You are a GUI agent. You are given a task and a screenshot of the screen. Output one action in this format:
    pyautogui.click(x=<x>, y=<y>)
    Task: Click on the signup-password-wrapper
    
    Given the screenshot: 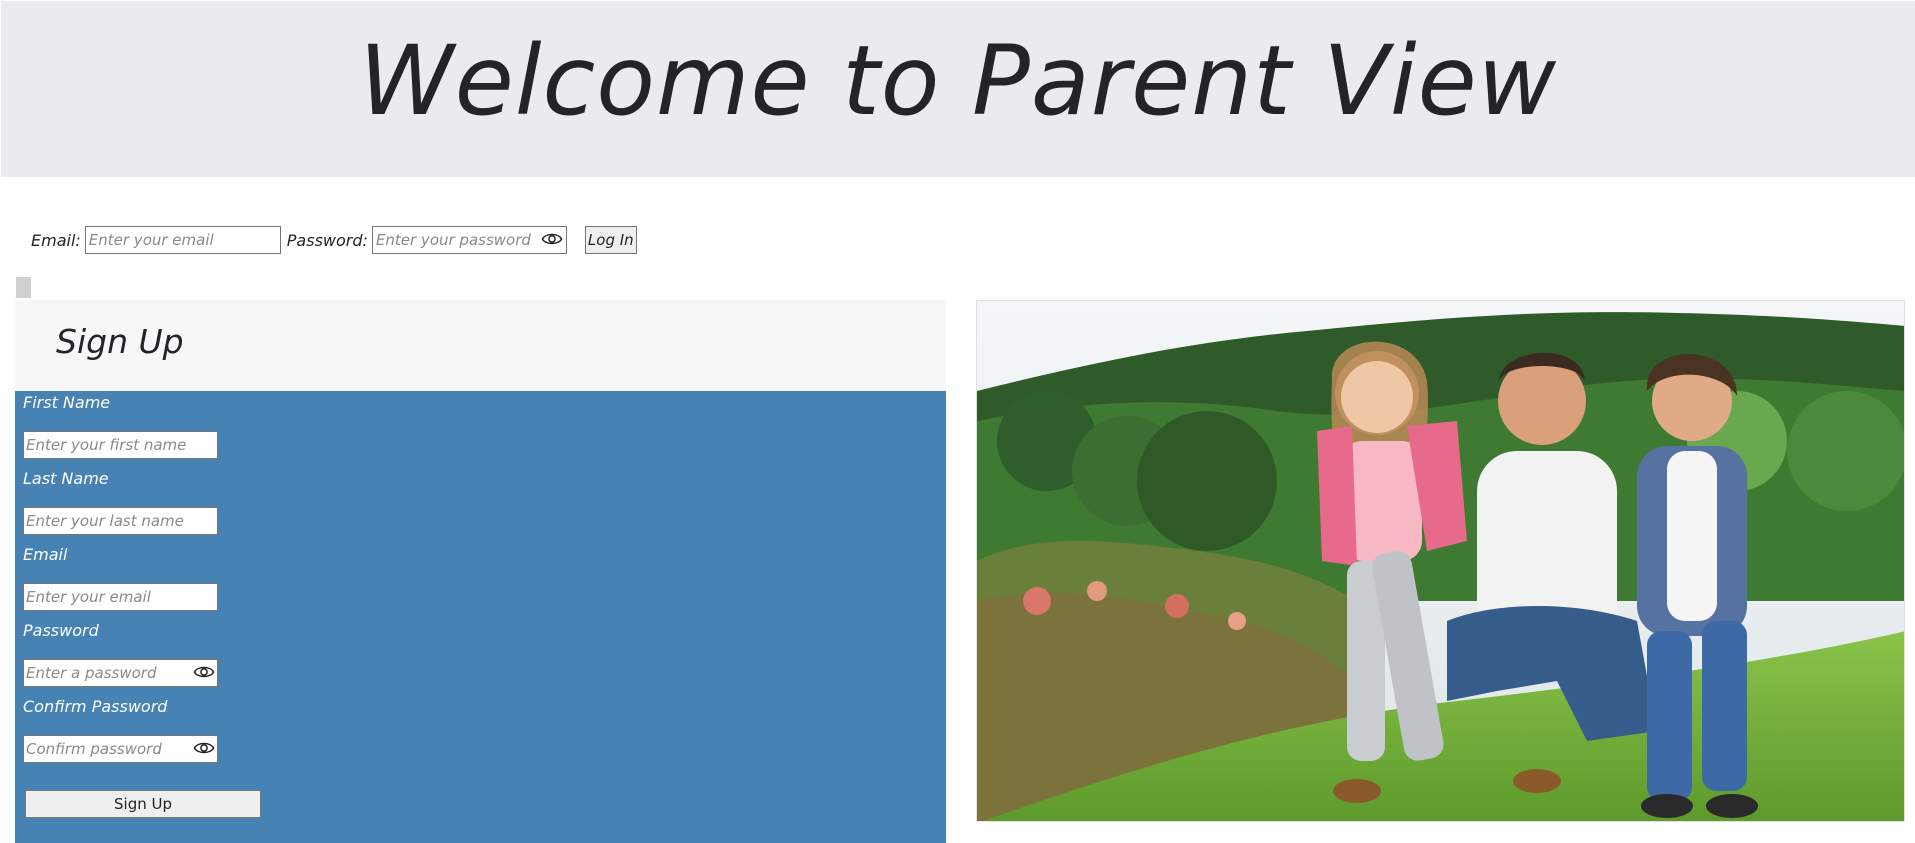 What is the action you would take?
    pyautogui.click(x=120, y=673)
    